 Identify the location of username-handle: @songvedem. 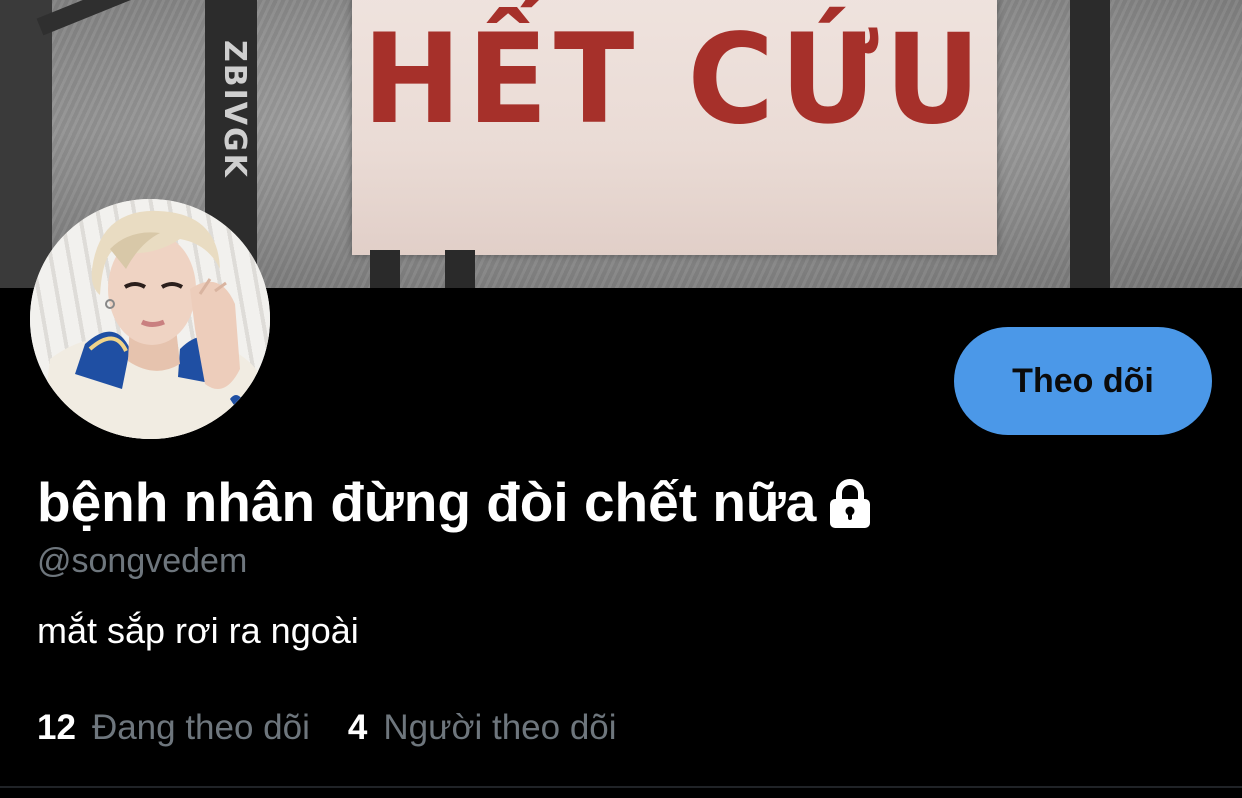
(142, 561).